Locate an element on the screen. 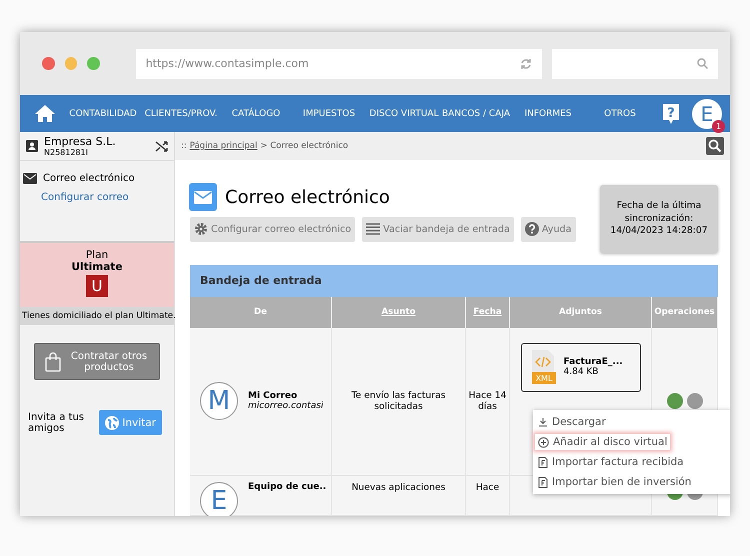 Image resolution: width=750 pixels, height=556 pixels. menu-item: Importar bien de inversión is located at coordinates (614, 482).